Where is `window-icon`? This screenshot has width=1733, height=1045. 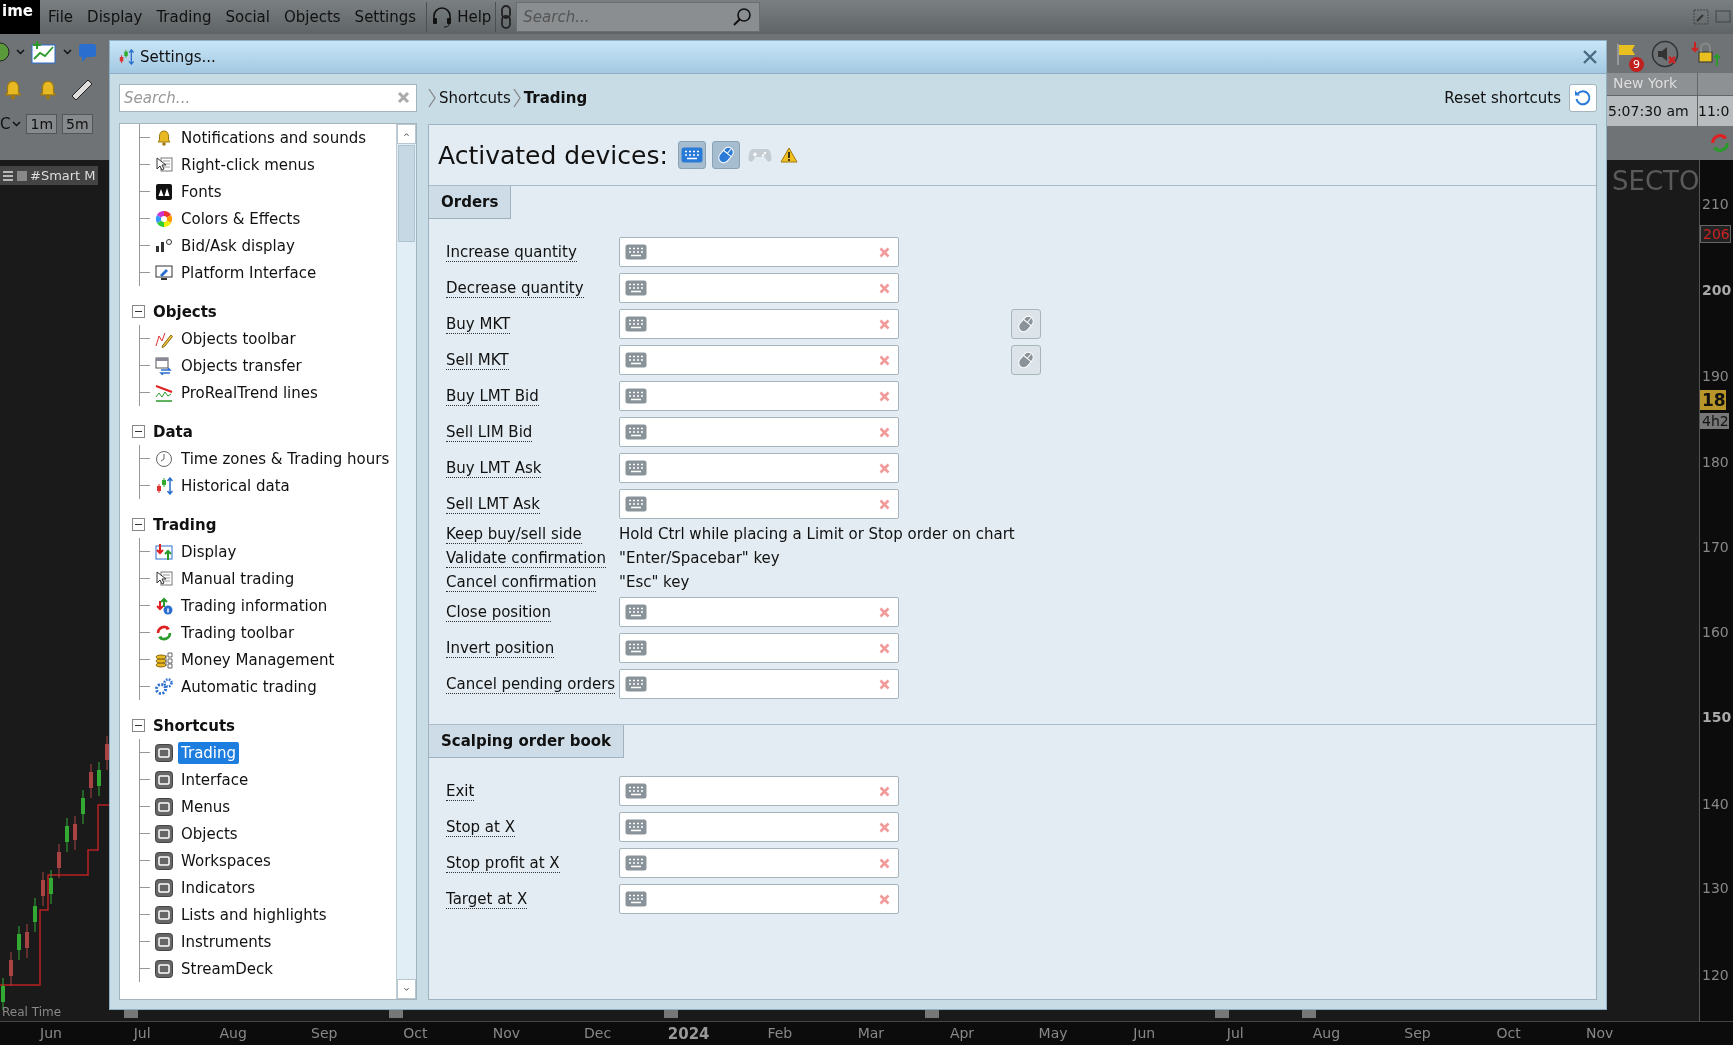 window-icon is located at coordinates (1723, 17).